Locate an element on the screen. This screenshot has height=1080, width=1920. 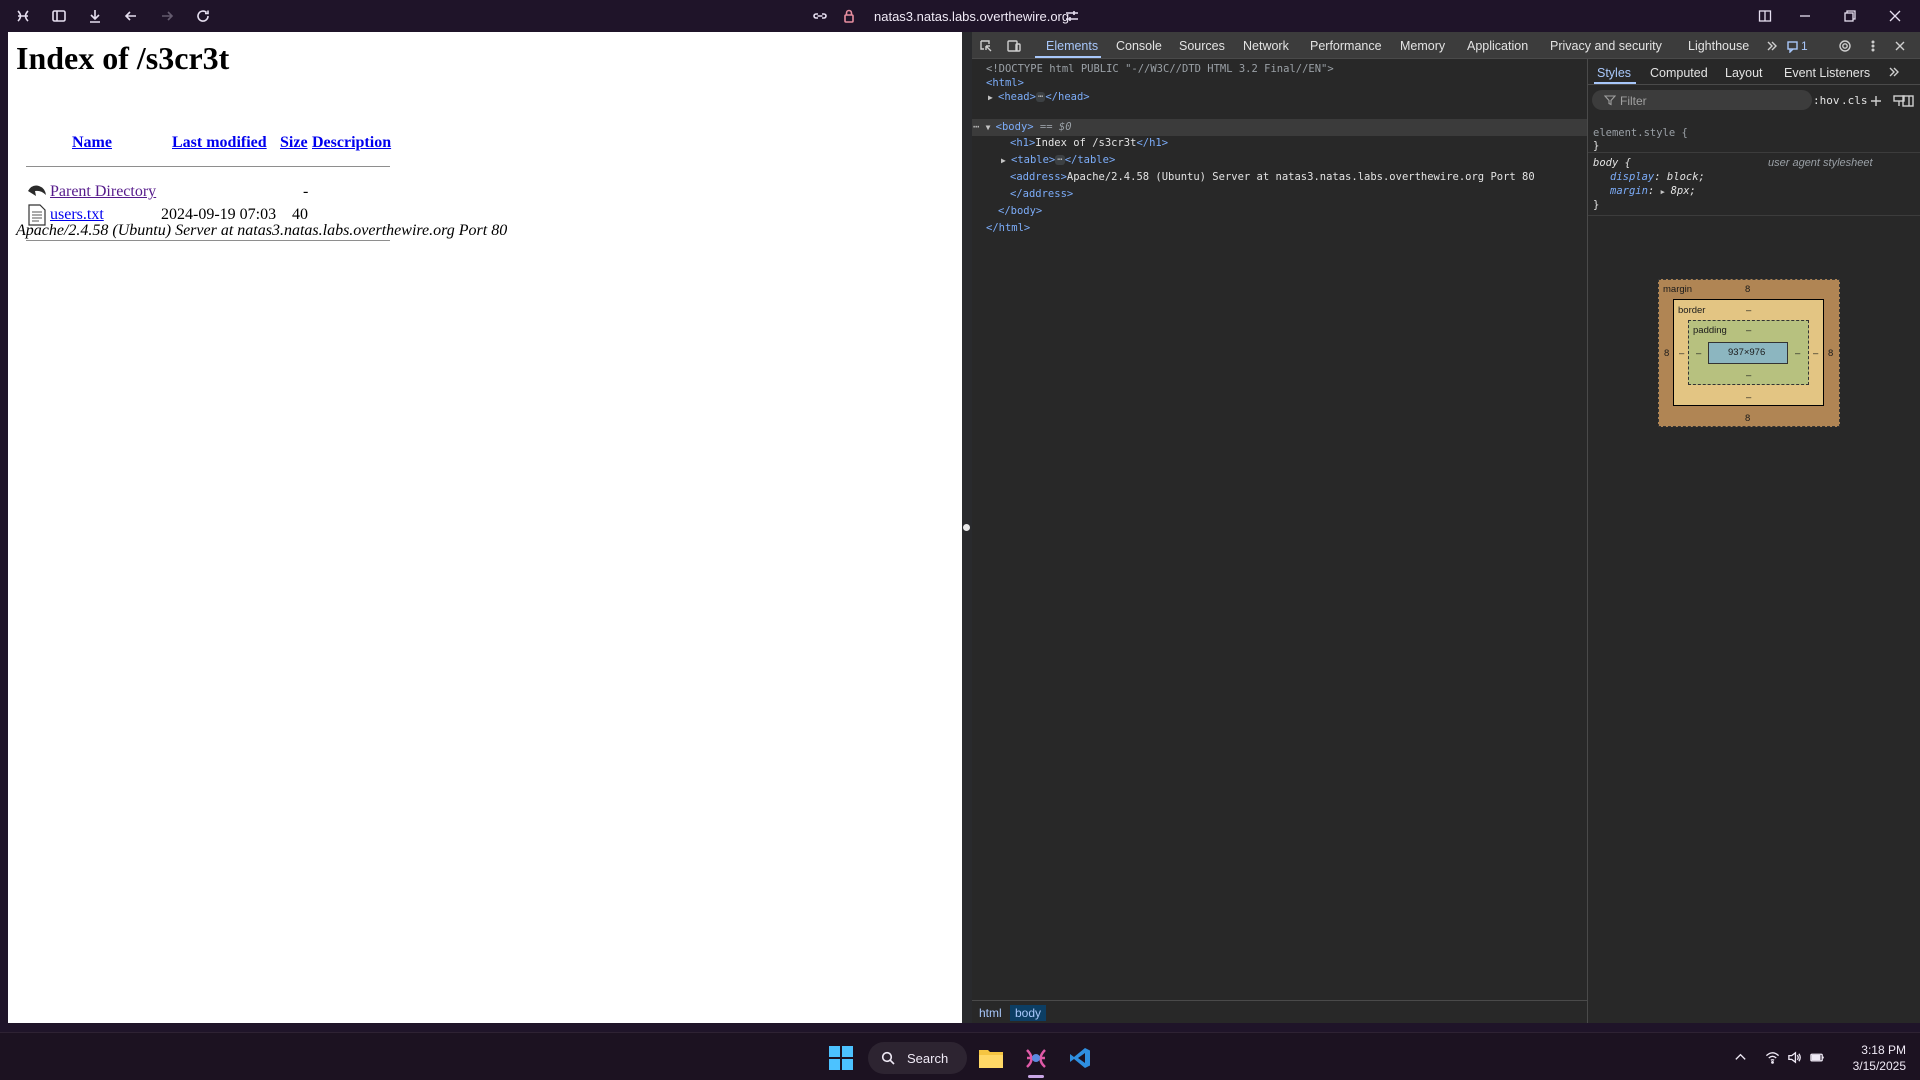
tab-console: Console is located at coordinates (1139, 46).